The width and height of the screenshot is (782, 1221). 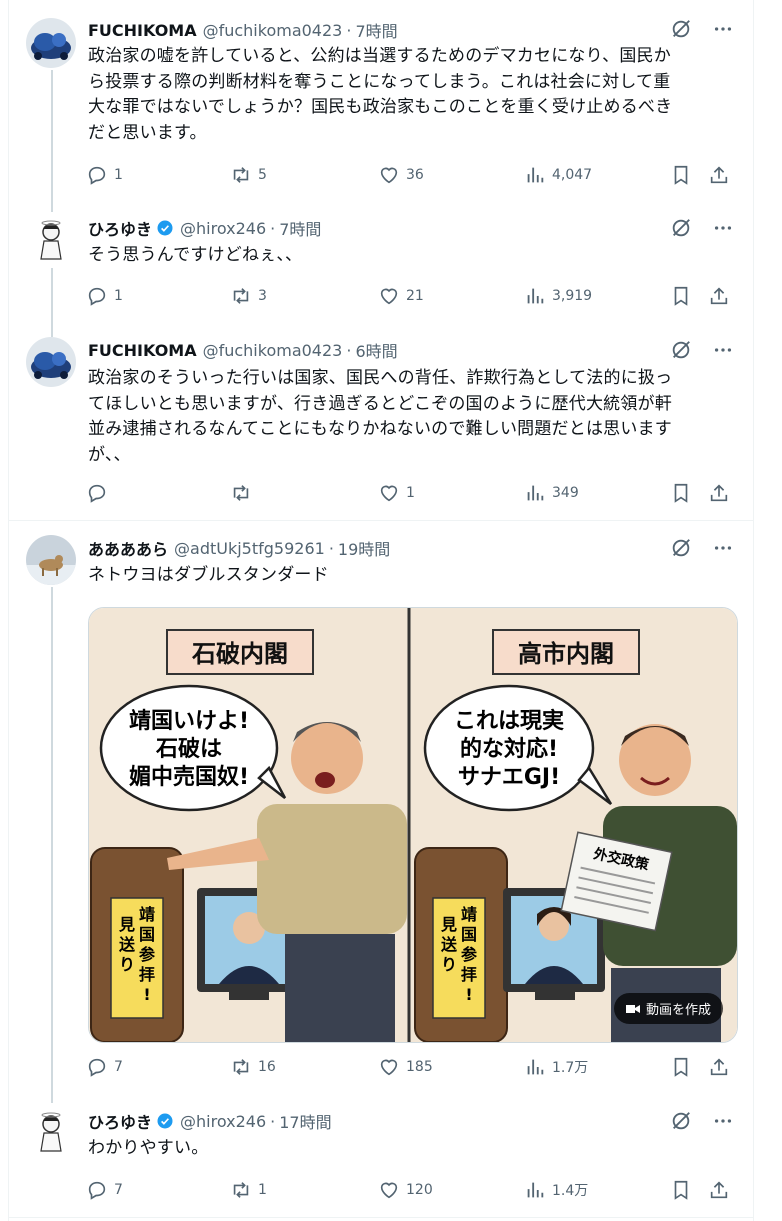 What do you see at coordinates (127, 964) in the screenshot?
I see `svg-text: り` at bounding box center [127, 964].